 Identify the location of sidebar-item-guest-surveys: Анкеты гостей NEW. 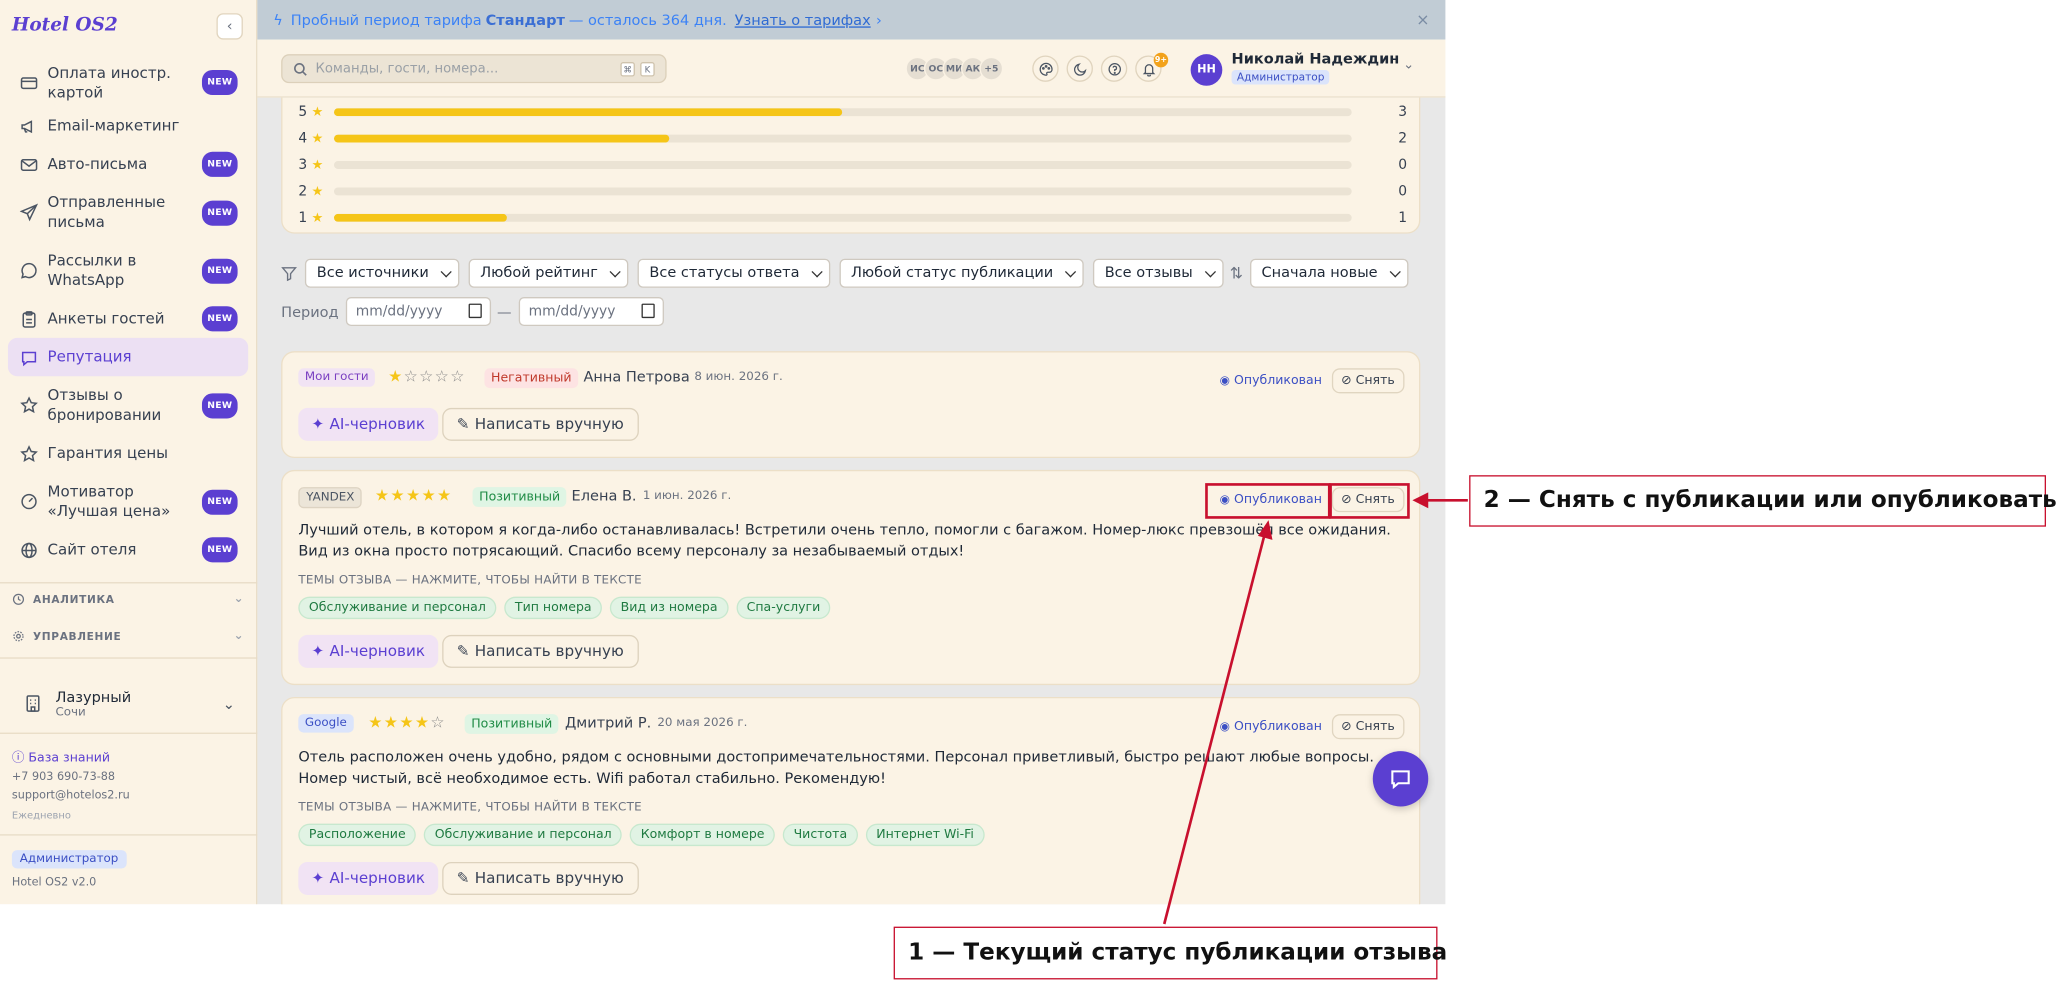
(128, 319).